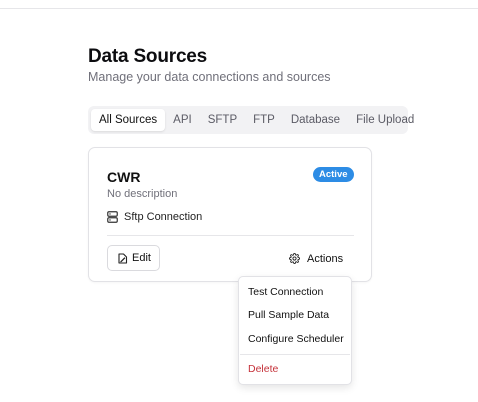 This screenshot has width=478, height=402. Describe the element at coordinates (285, 292) in the screenshot. I see `menu-item-test-connection: Test Connection` at that location.